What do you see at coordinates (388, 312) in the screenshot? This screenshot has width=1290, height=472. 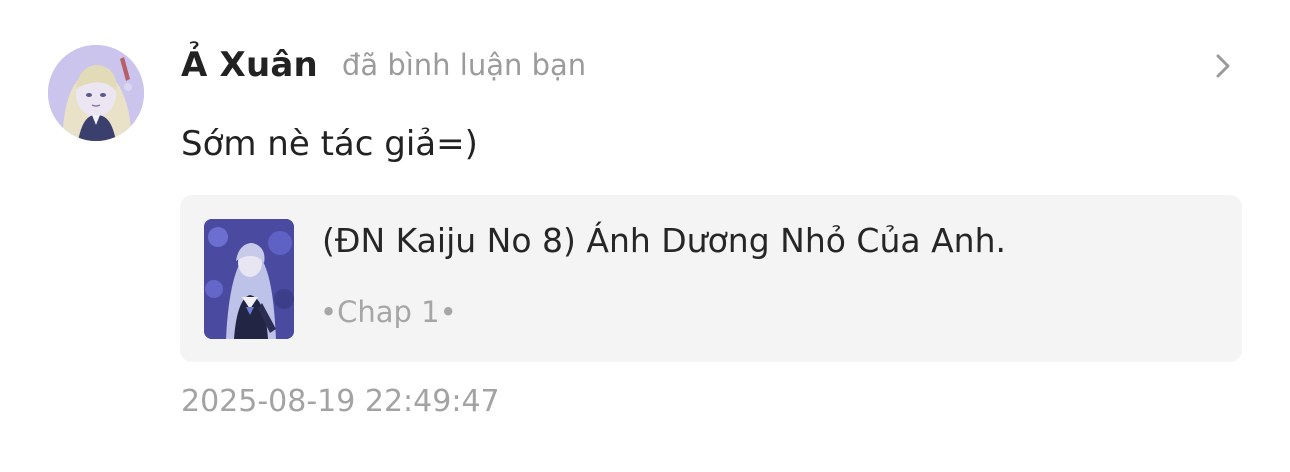 I see `story-chapter: •Chap 1•` at bounding box center [388, 312].